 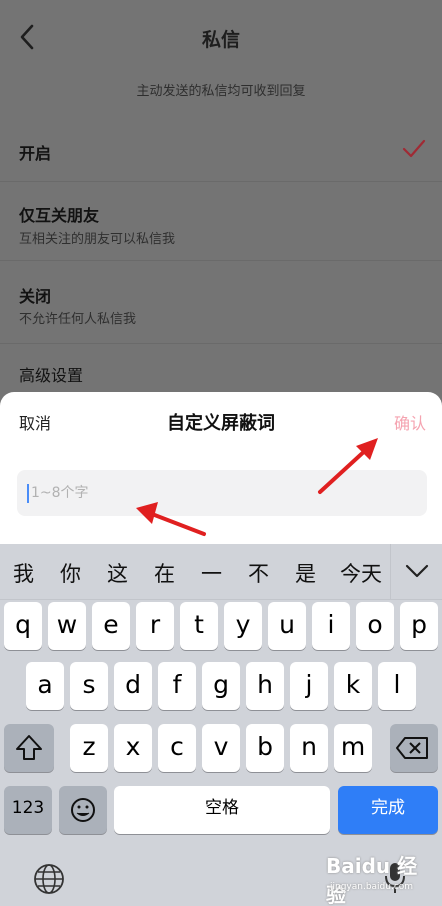 I want to click on candidate-word: 你, so click(x=70, y=573).